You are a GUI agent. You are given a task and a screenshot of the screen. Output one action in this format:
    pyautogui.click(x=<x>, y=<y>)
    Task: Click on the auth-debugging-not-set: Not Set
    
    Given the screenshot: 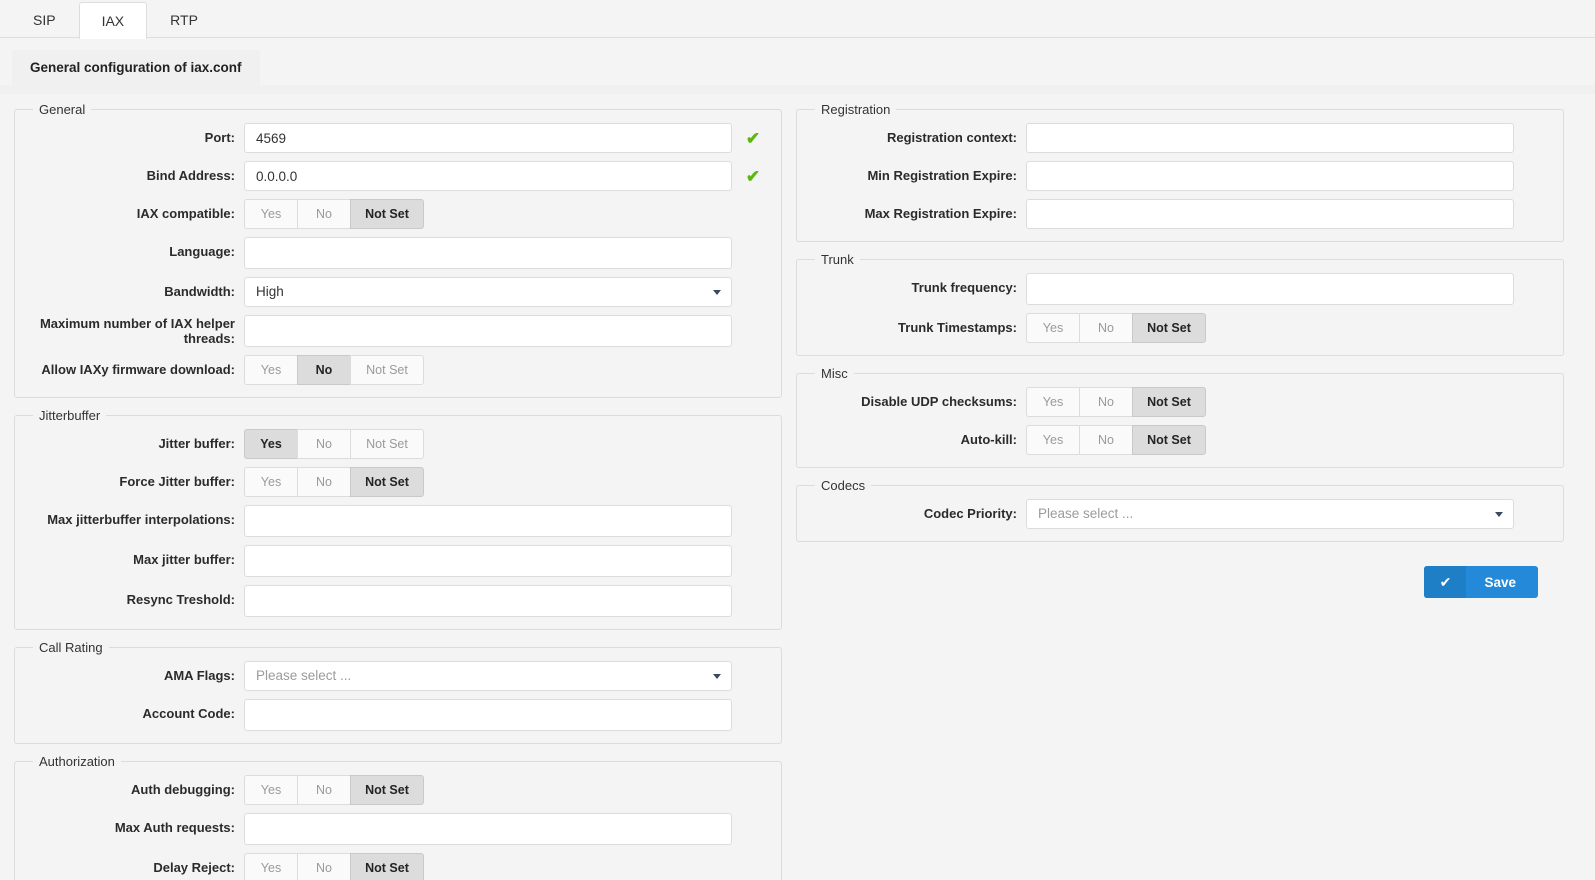 What is the action you would take?
    pyautogui.click(x=387, y=790)
    